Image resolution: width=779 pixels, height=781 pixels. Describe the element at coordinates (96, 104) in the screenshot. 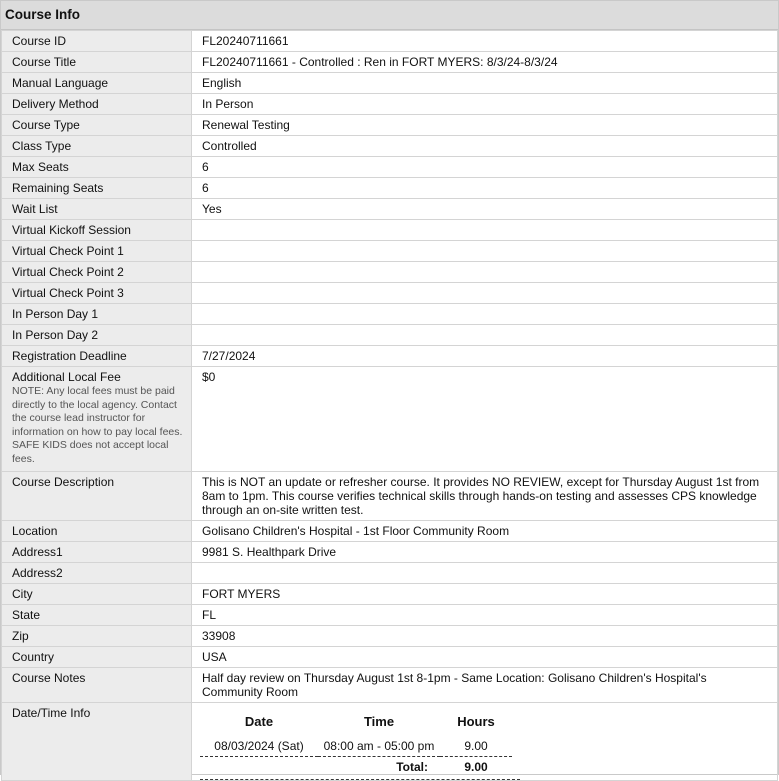

I see `row-label: Delivery Method` at that location.